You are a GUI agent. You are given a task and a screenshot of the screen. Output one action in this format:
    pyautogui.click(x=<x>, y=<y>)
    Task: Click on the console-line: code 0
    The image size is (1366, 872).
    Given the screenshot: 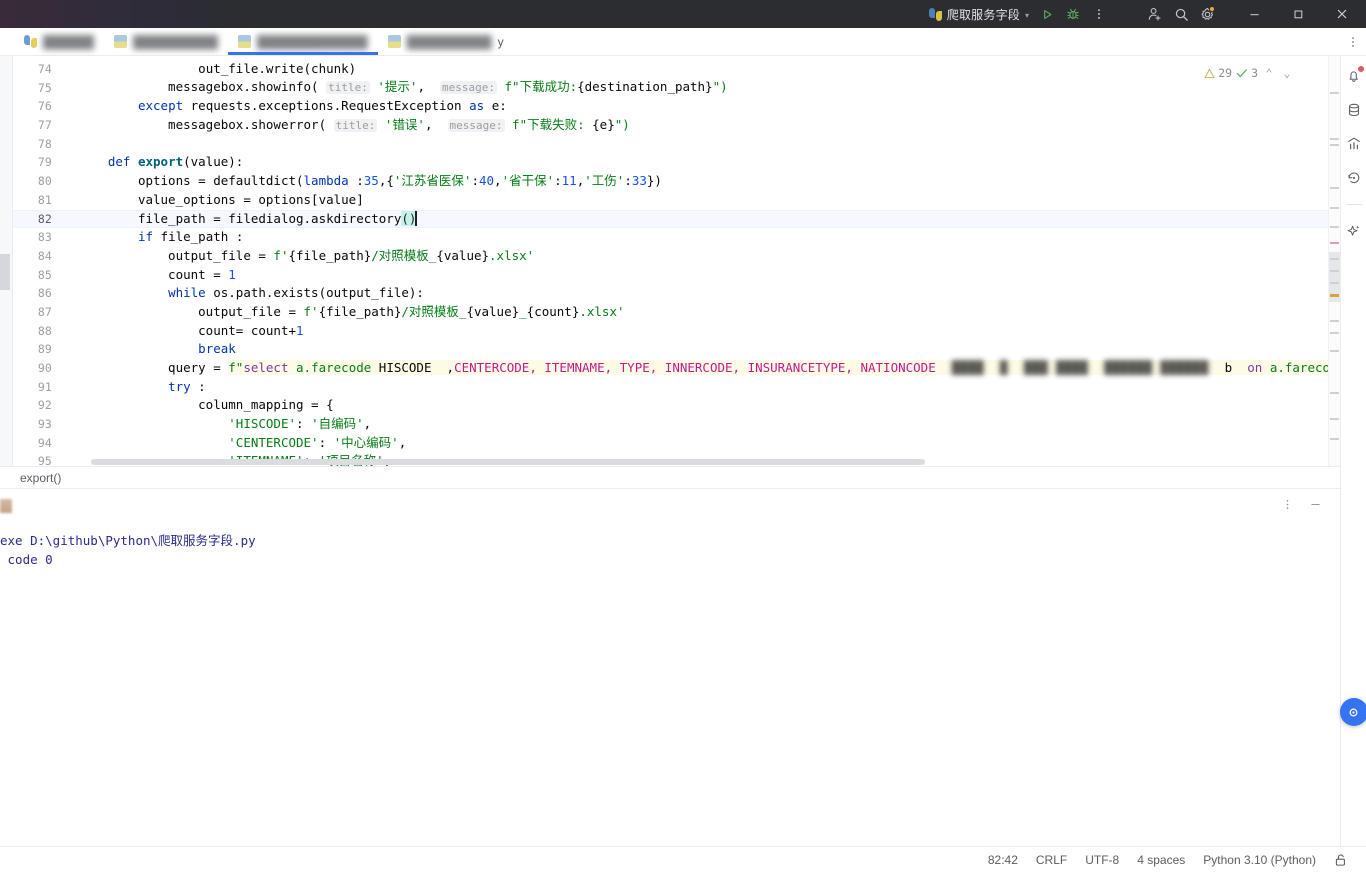 What is the action you would take?
    pyautogui.click(x=26, y=559)
    